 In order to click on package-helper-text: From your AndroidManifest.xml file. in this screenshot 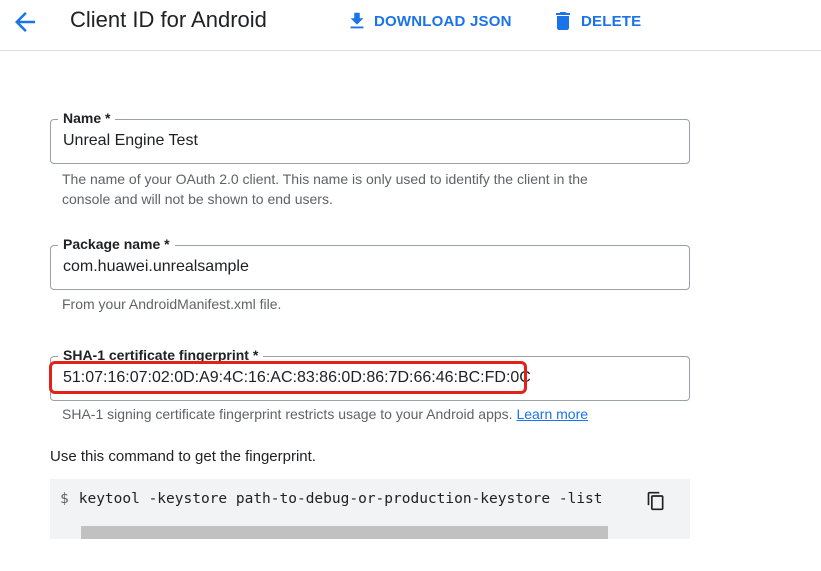, I will do `click(172, 304)`.